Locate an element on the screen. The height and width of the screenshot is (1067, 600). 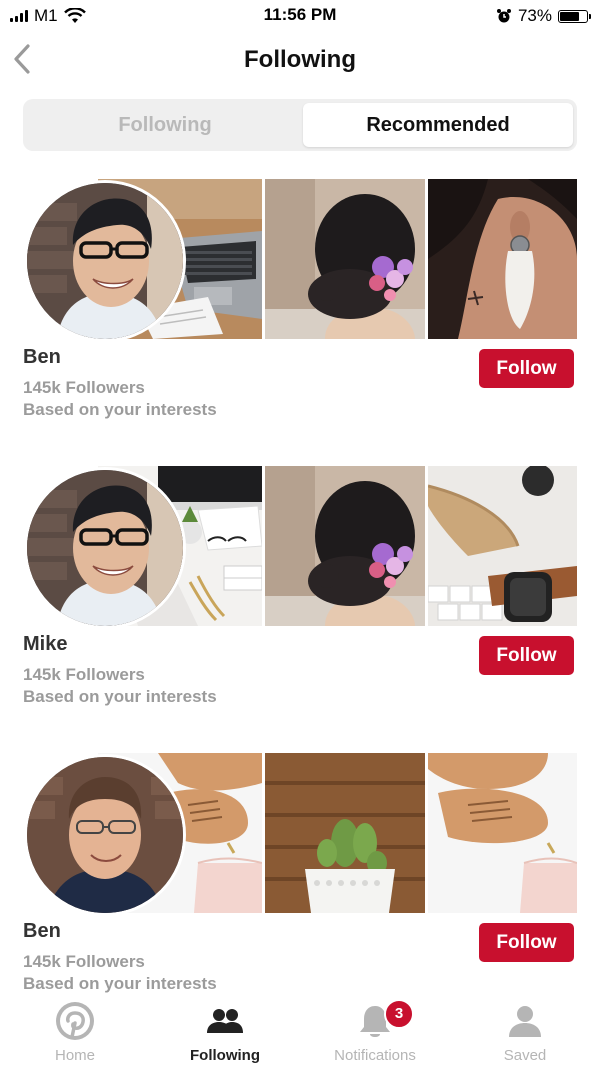
tab-following: Following is located at coordinates (225, 1031).